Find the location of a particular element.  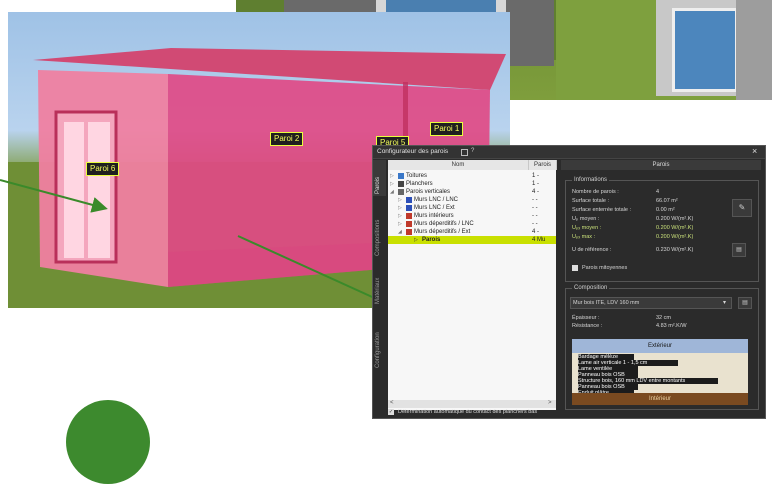

tree-row-parois-verticales: ◢ Parois verticales 4 - is located at coordinates (472, 192).